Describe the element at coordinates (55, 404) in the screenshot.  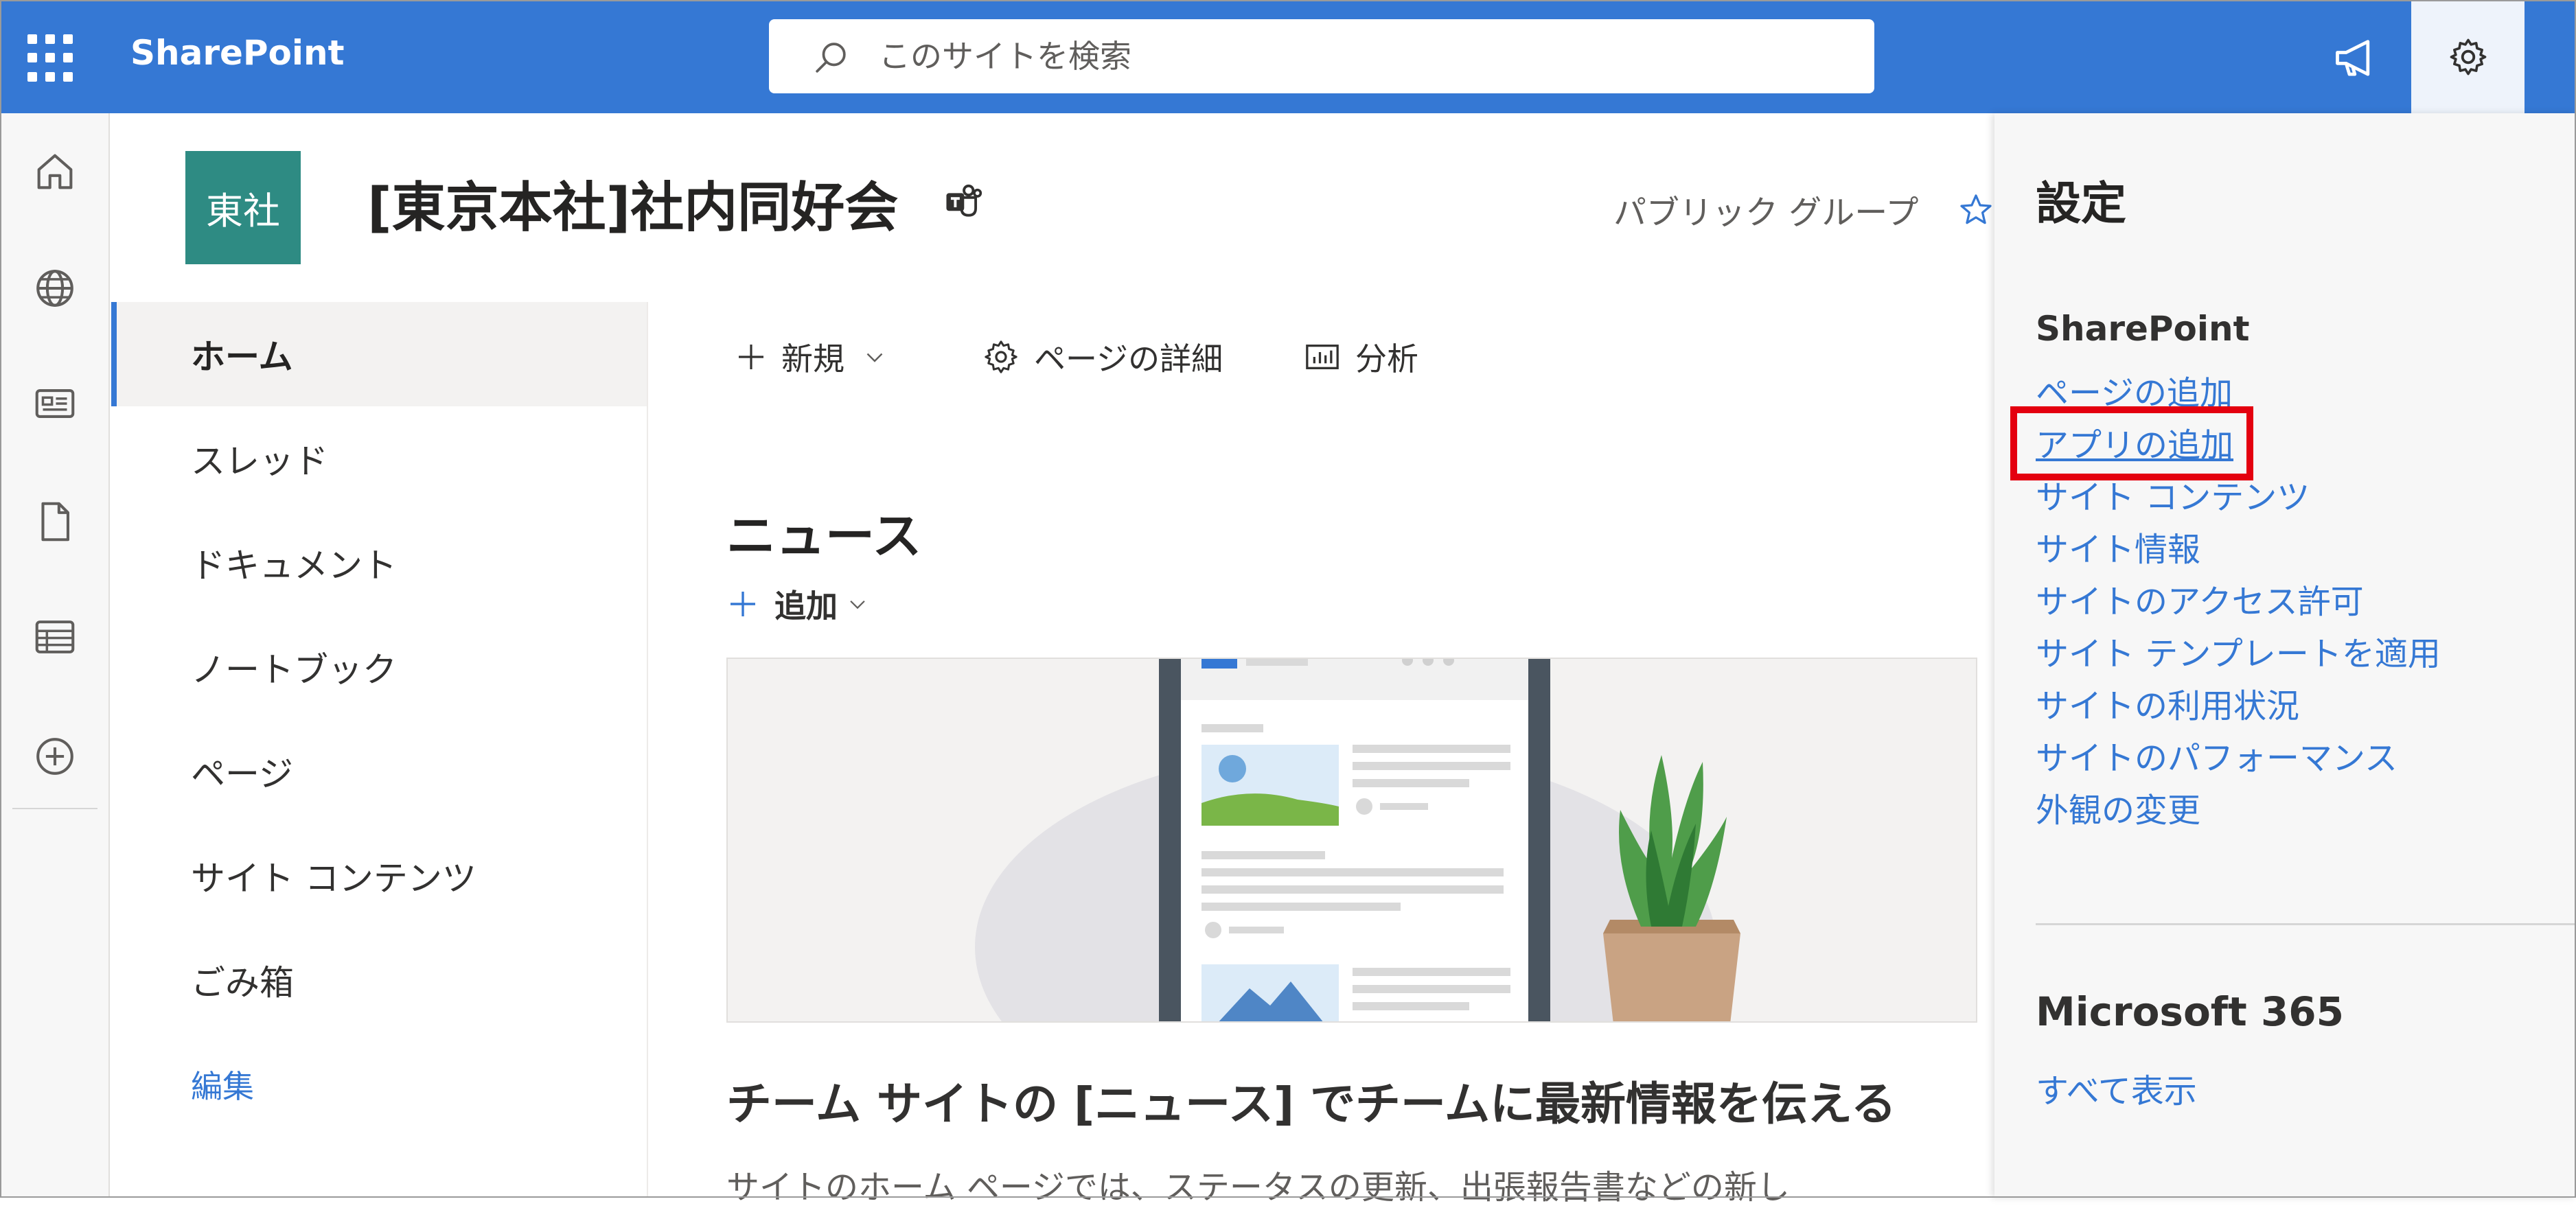
I see `news-icon` at that location.